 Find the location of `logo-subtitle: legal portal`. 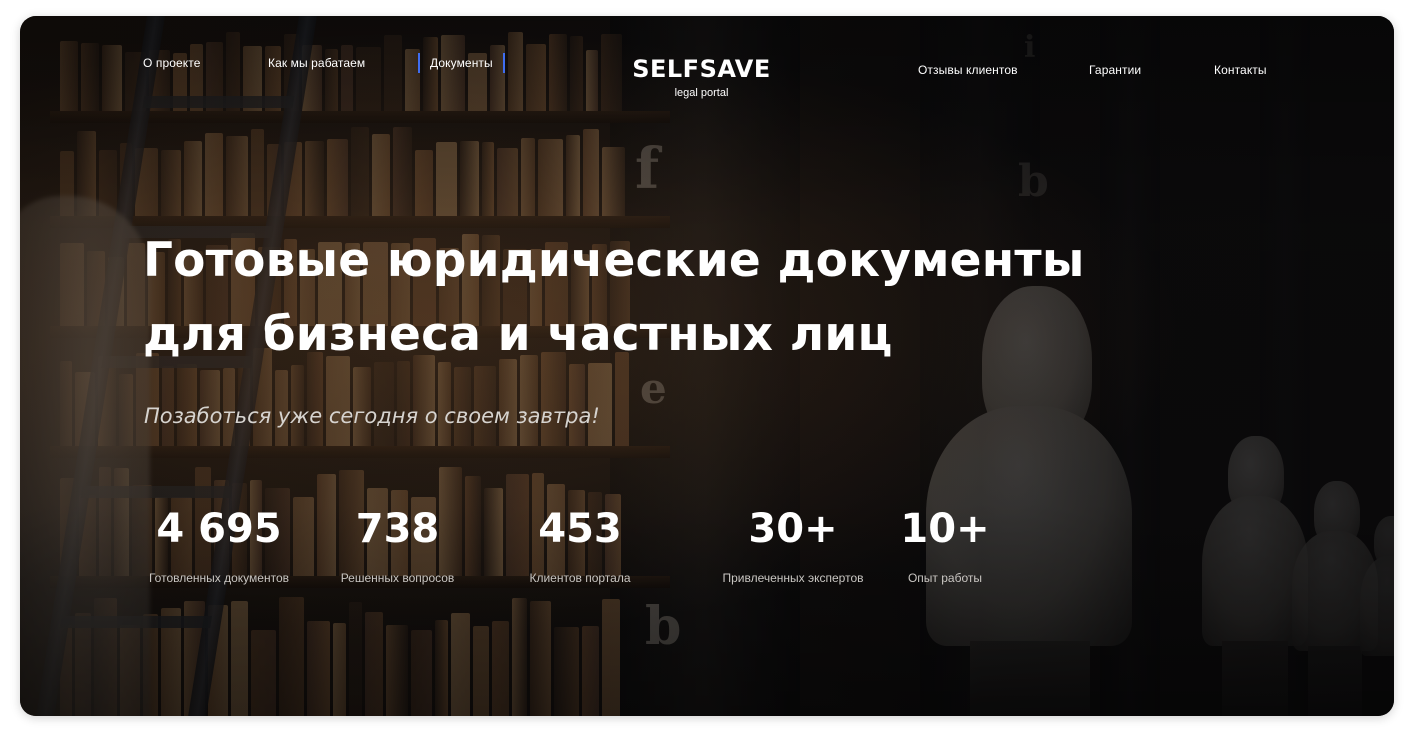

logo-subtitle: legal portal is located at coordinates (701, 93).